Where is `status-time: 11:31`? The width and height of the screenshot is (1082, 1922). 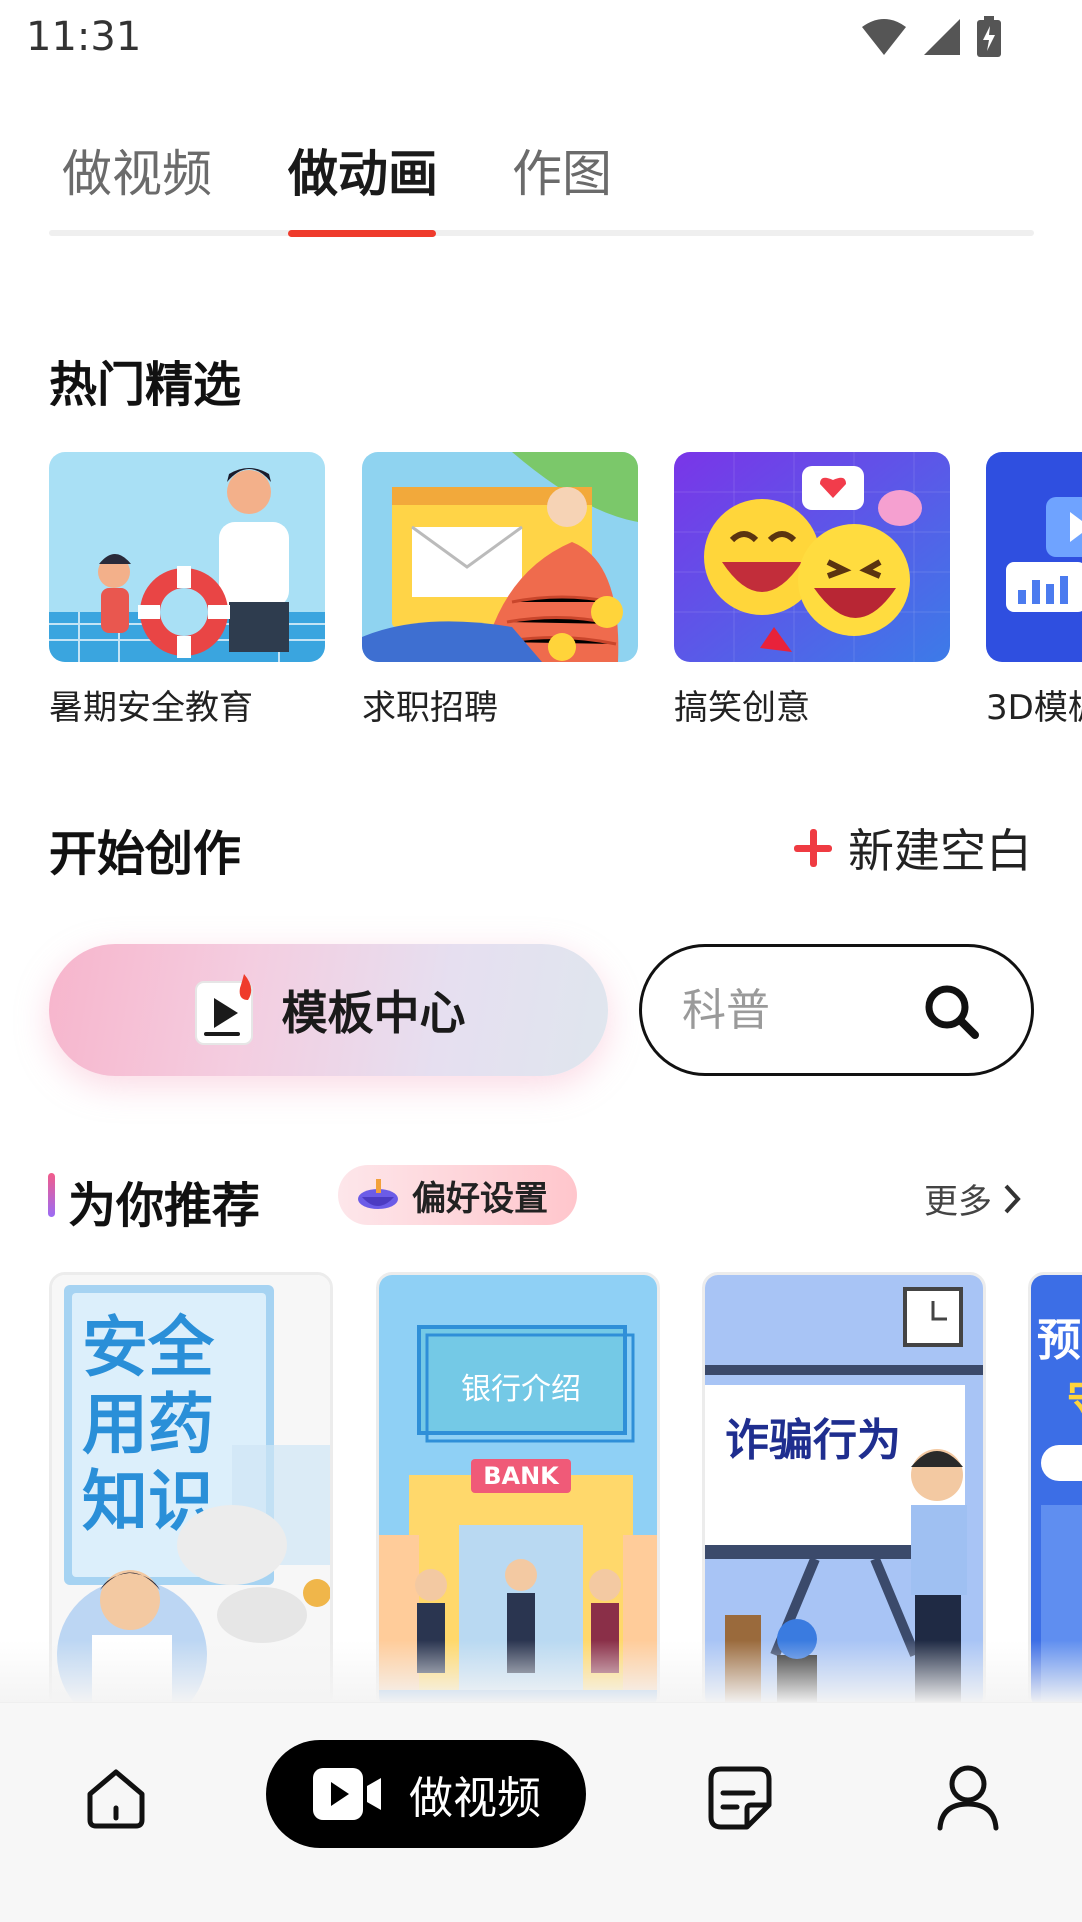 status-time: 11:31 is located at coordinates (84, 37).